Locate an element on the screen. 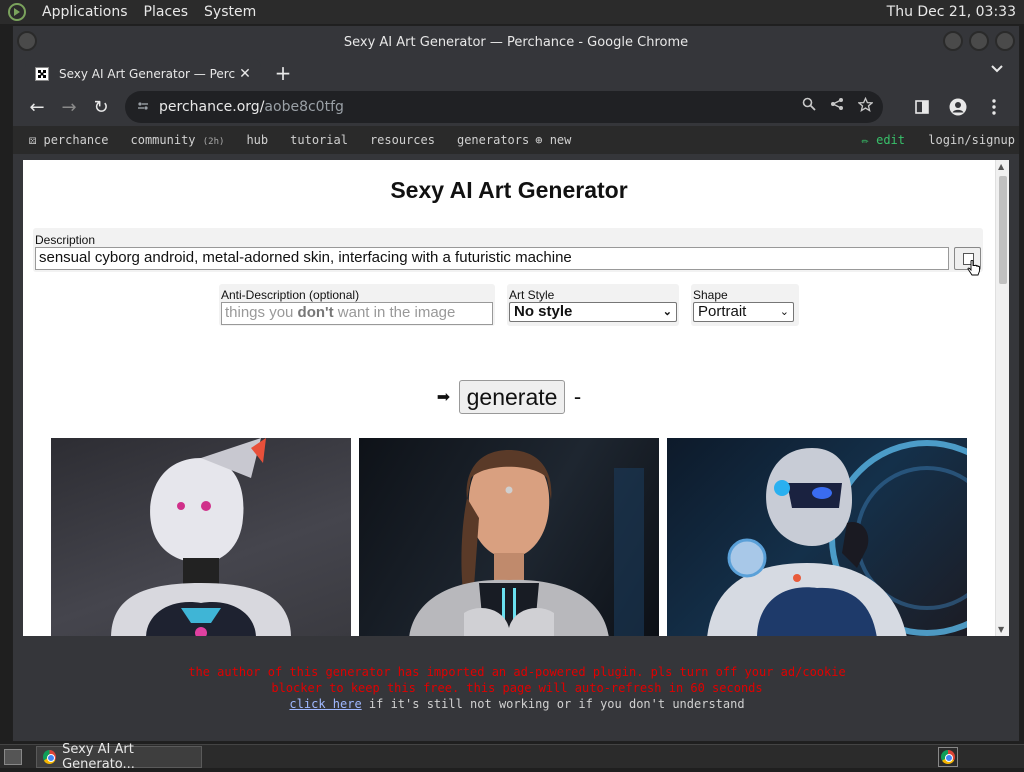 This screenshot has height=772, width=1024. anti-description-label: Anti-Description (optional) is located at coordinates (290, 295).